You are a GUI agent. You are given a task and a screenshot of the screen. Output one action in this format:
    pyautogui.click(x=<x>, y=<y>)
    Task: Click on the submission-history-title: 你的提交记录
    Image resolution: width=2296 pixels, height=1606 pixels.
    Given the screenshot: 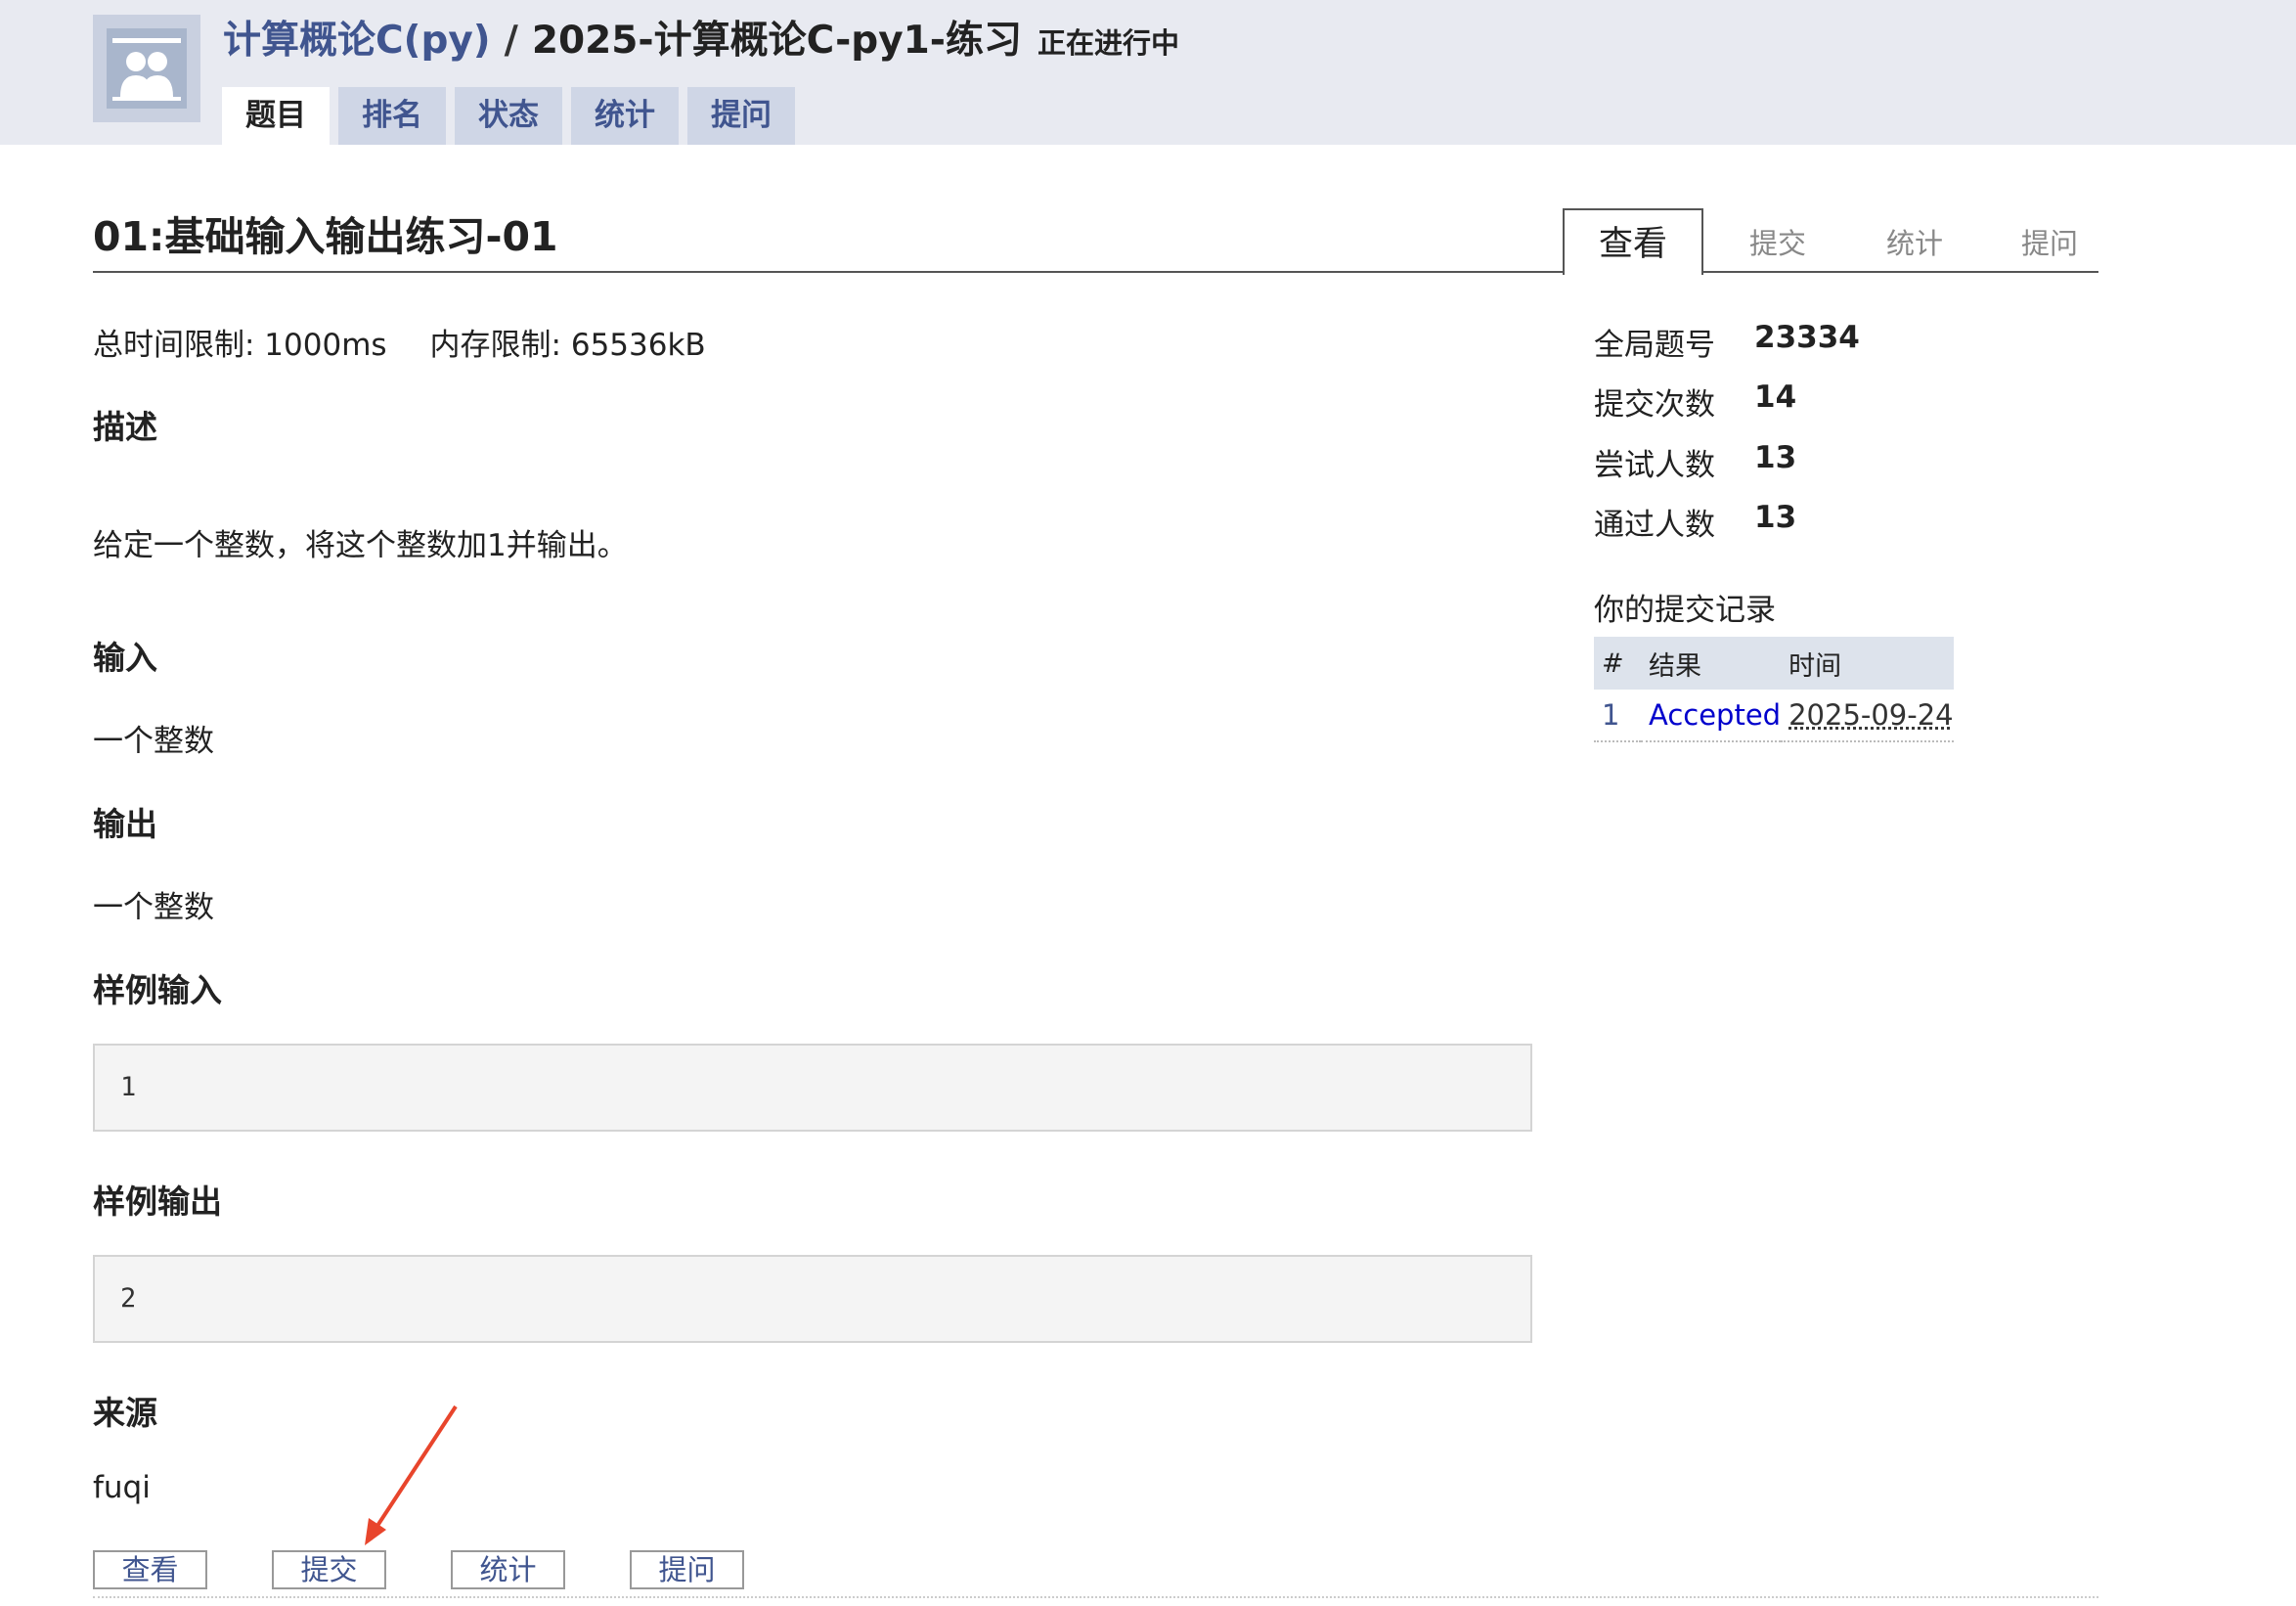 What is the action you would take?
    pyautogui.click(x=1685, y=610)
    